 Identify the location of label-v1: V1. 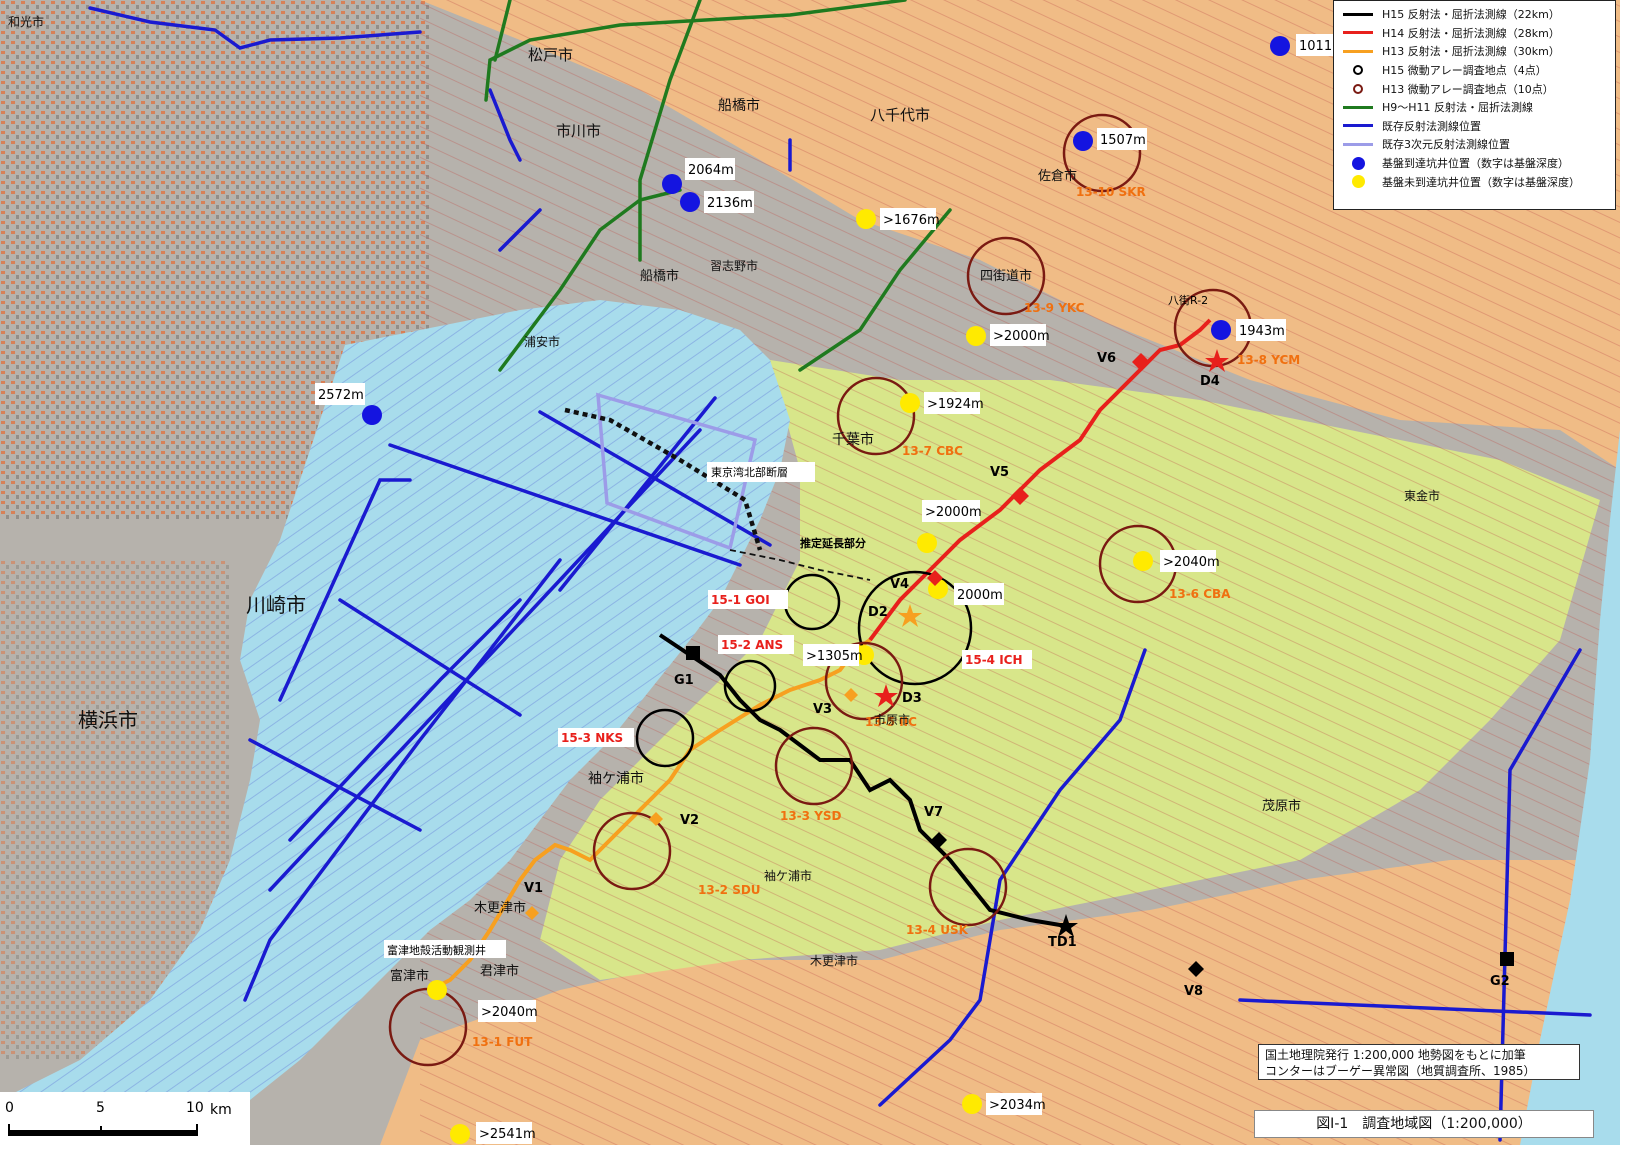
(533, 888).